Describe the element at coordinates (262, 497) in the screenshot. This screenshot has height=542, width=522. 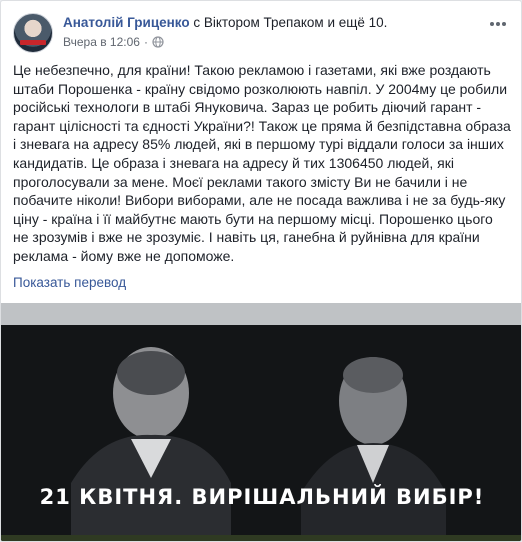
I see `billboard-slogan: 21 КВІТНЯ. ВИРІШАЛЬНИЙ ВИБІР!` at that location.